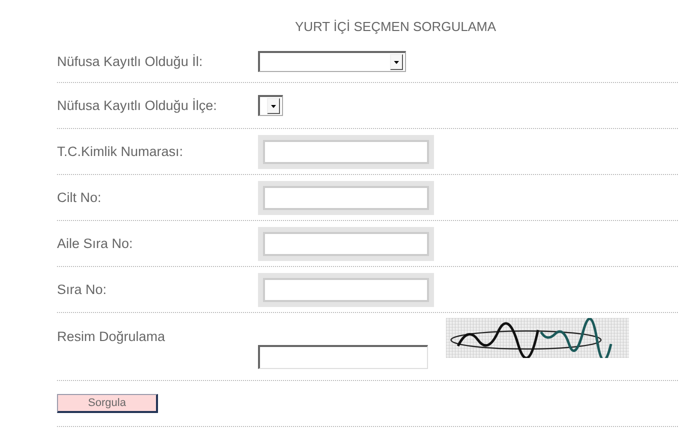  Describe the element at coordinates (120, 151) in the screenshot. I see `field-label: T.C.Kimlik Numarası:` at that location.